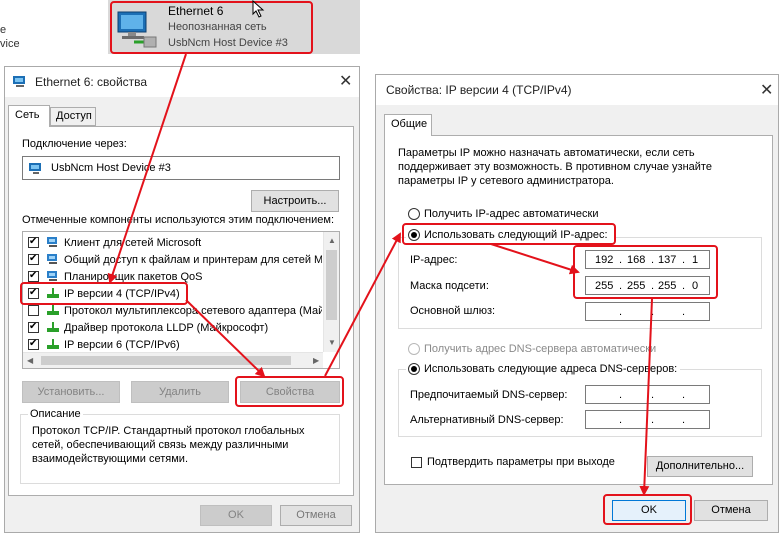  What do you see at coordinates (52, 242) in the screenshot?
I see `network-client-icon` at bounding box center [52, 242].